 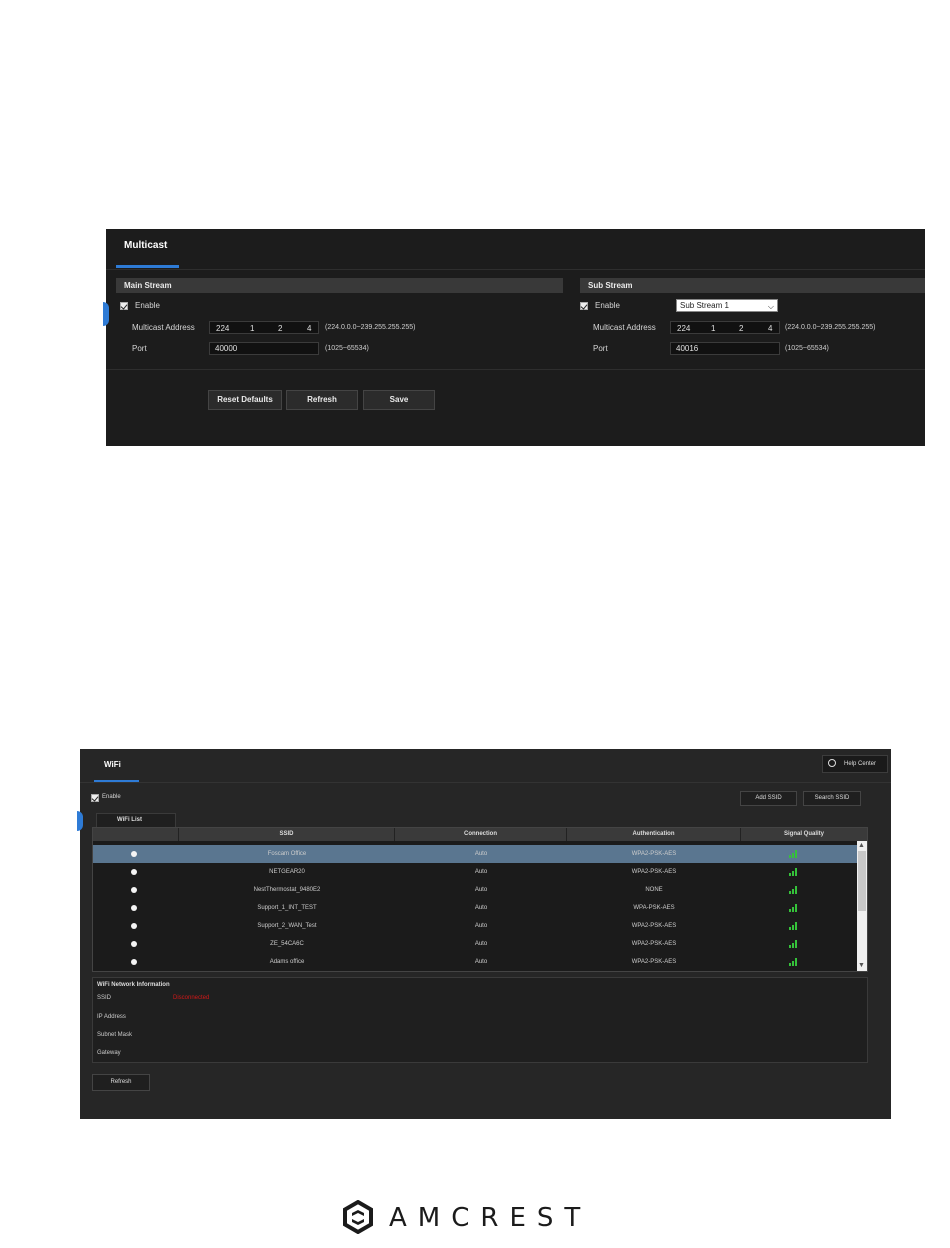 I want to click on column-connection: Connection, so click(x=481, y=834).